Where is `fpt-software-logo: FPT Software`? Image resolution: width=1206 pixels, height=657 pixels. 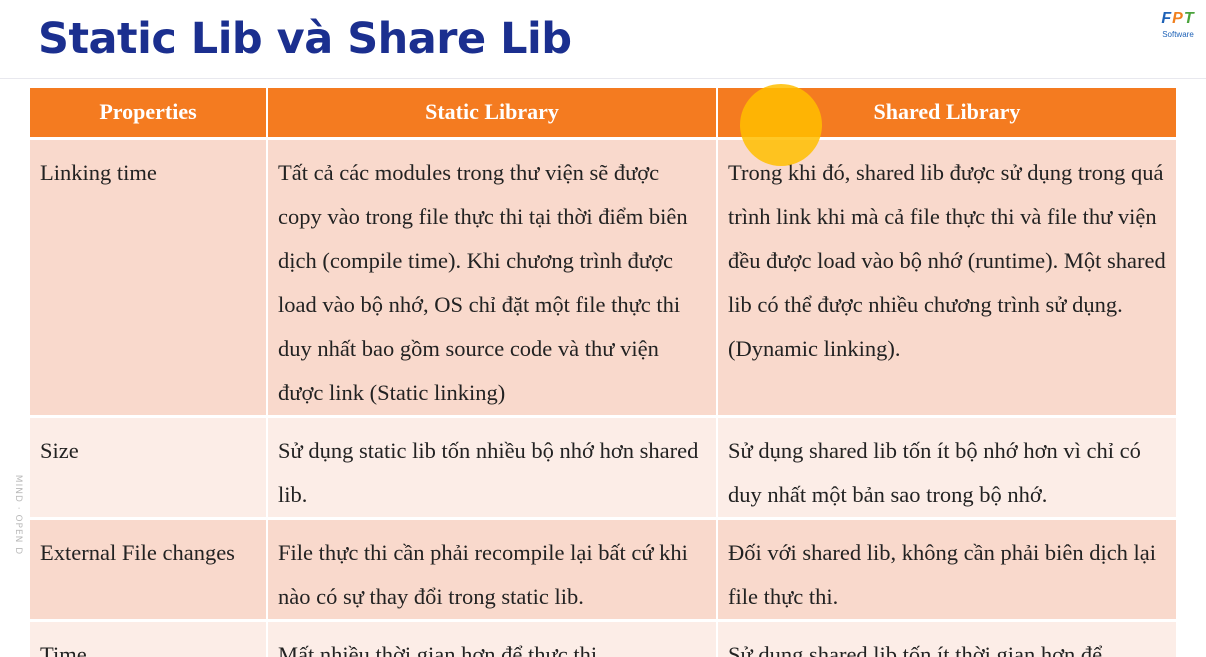
fpt-software-logo: FPT Software is located at coordinates (1178, 24).